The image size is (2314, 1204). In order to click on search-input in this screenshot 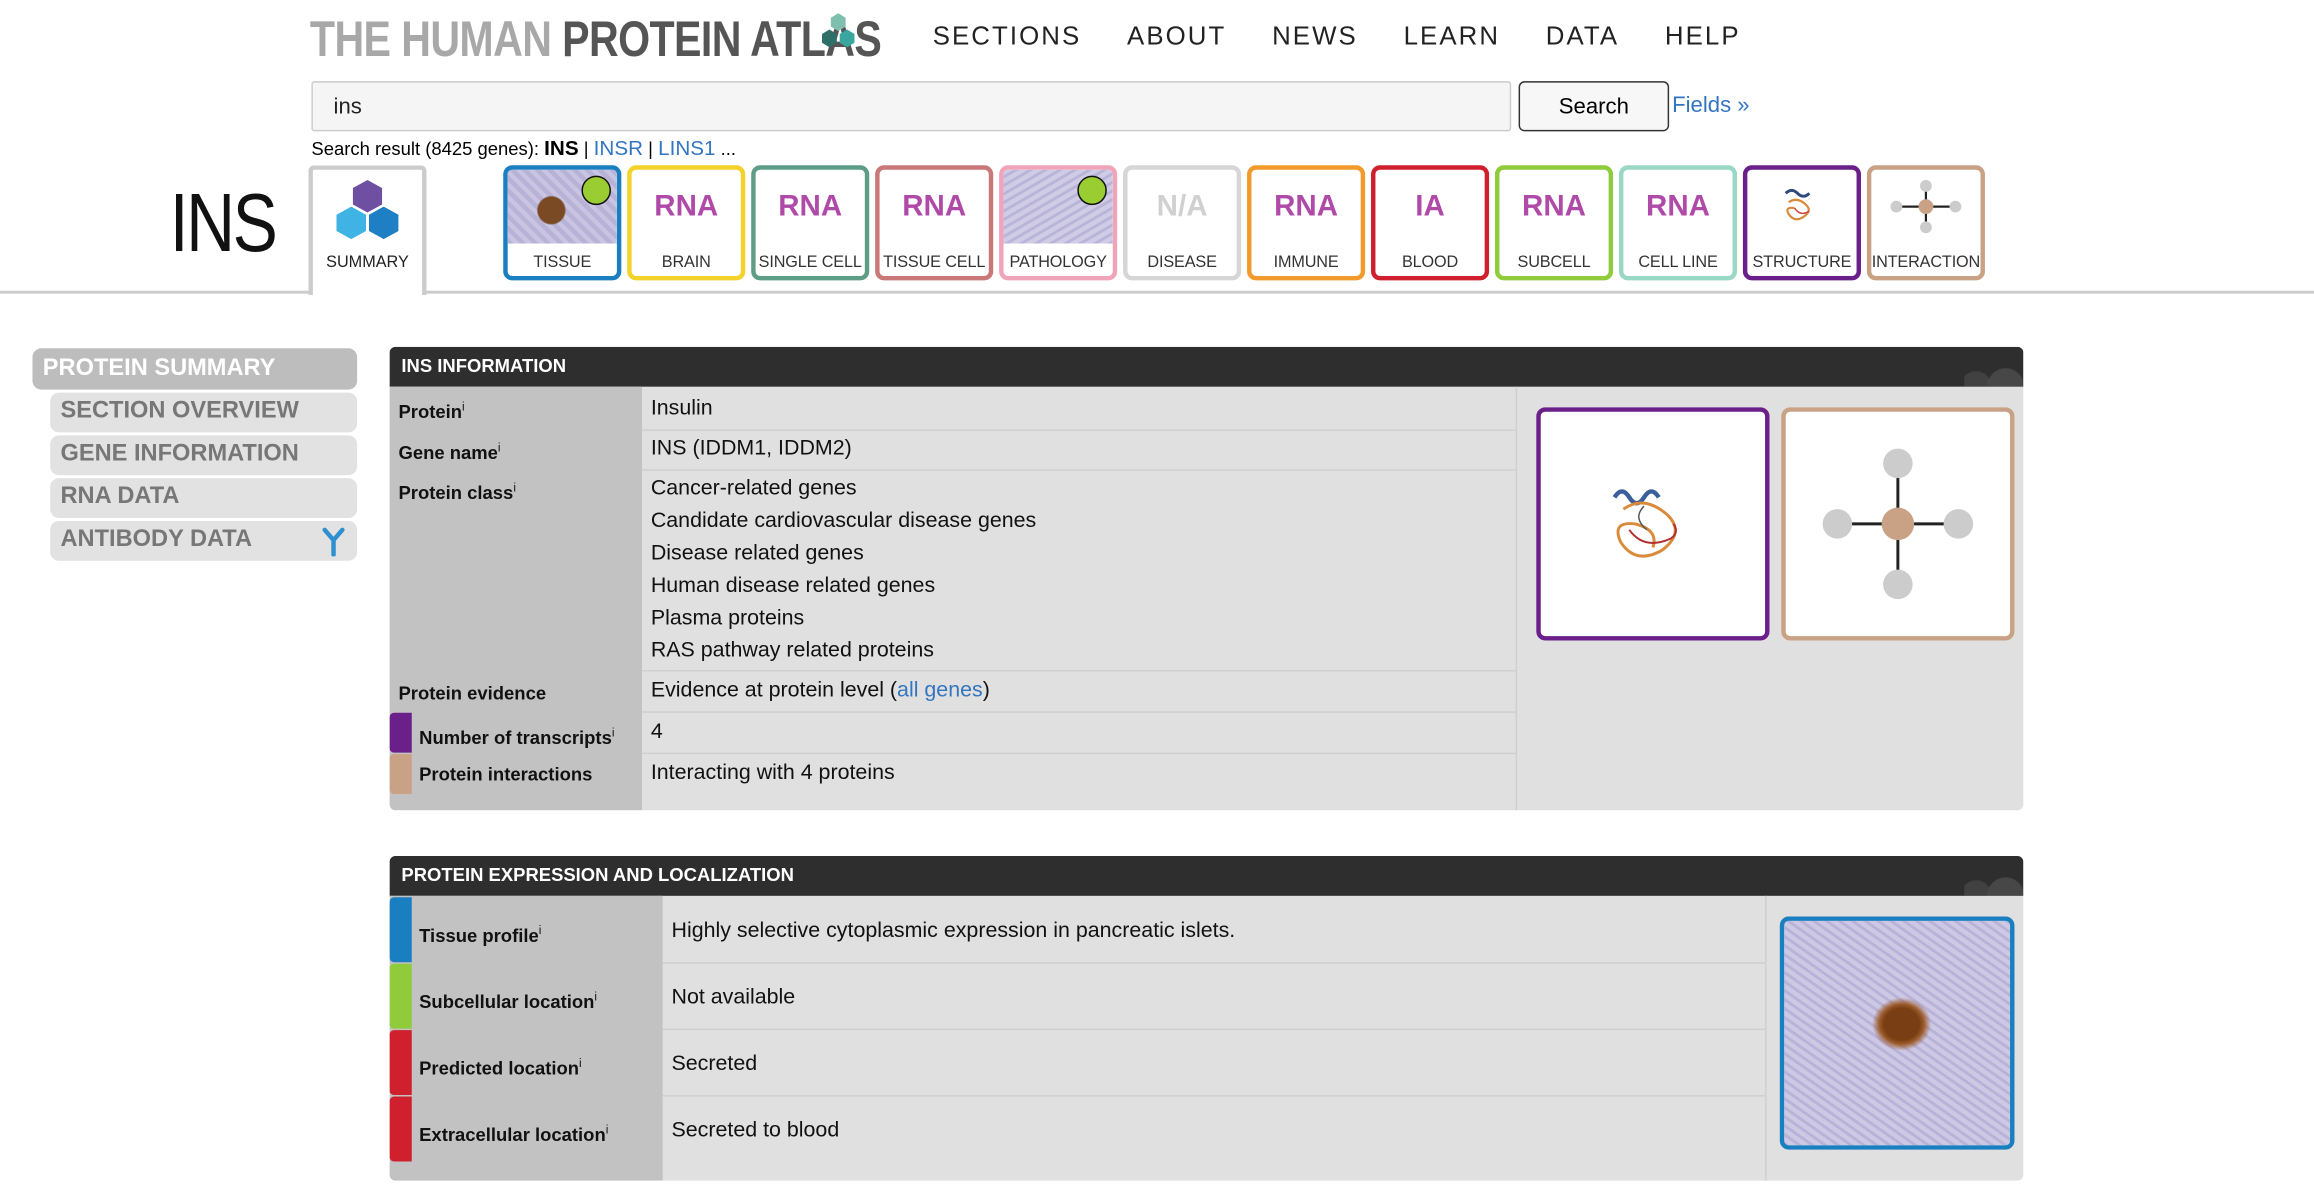, I will do `click(911, 106)`.